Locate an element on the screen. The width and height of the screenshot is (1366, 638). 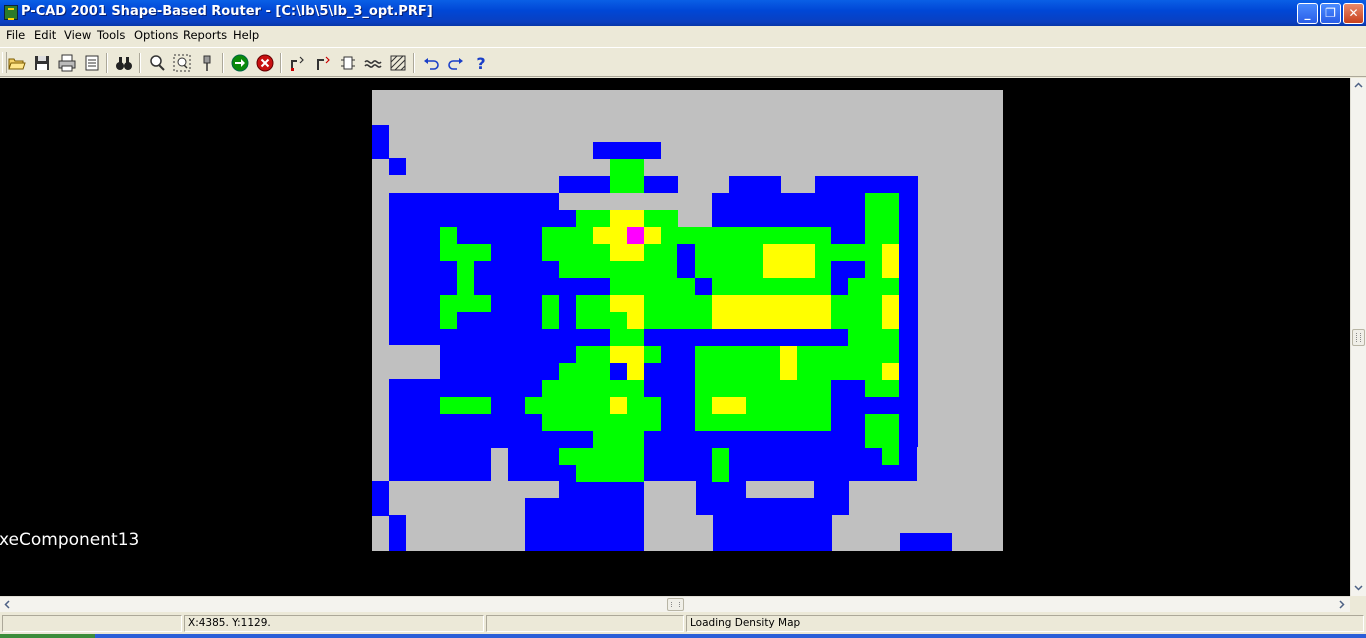
density-icon is located at coordinates (373, 63).